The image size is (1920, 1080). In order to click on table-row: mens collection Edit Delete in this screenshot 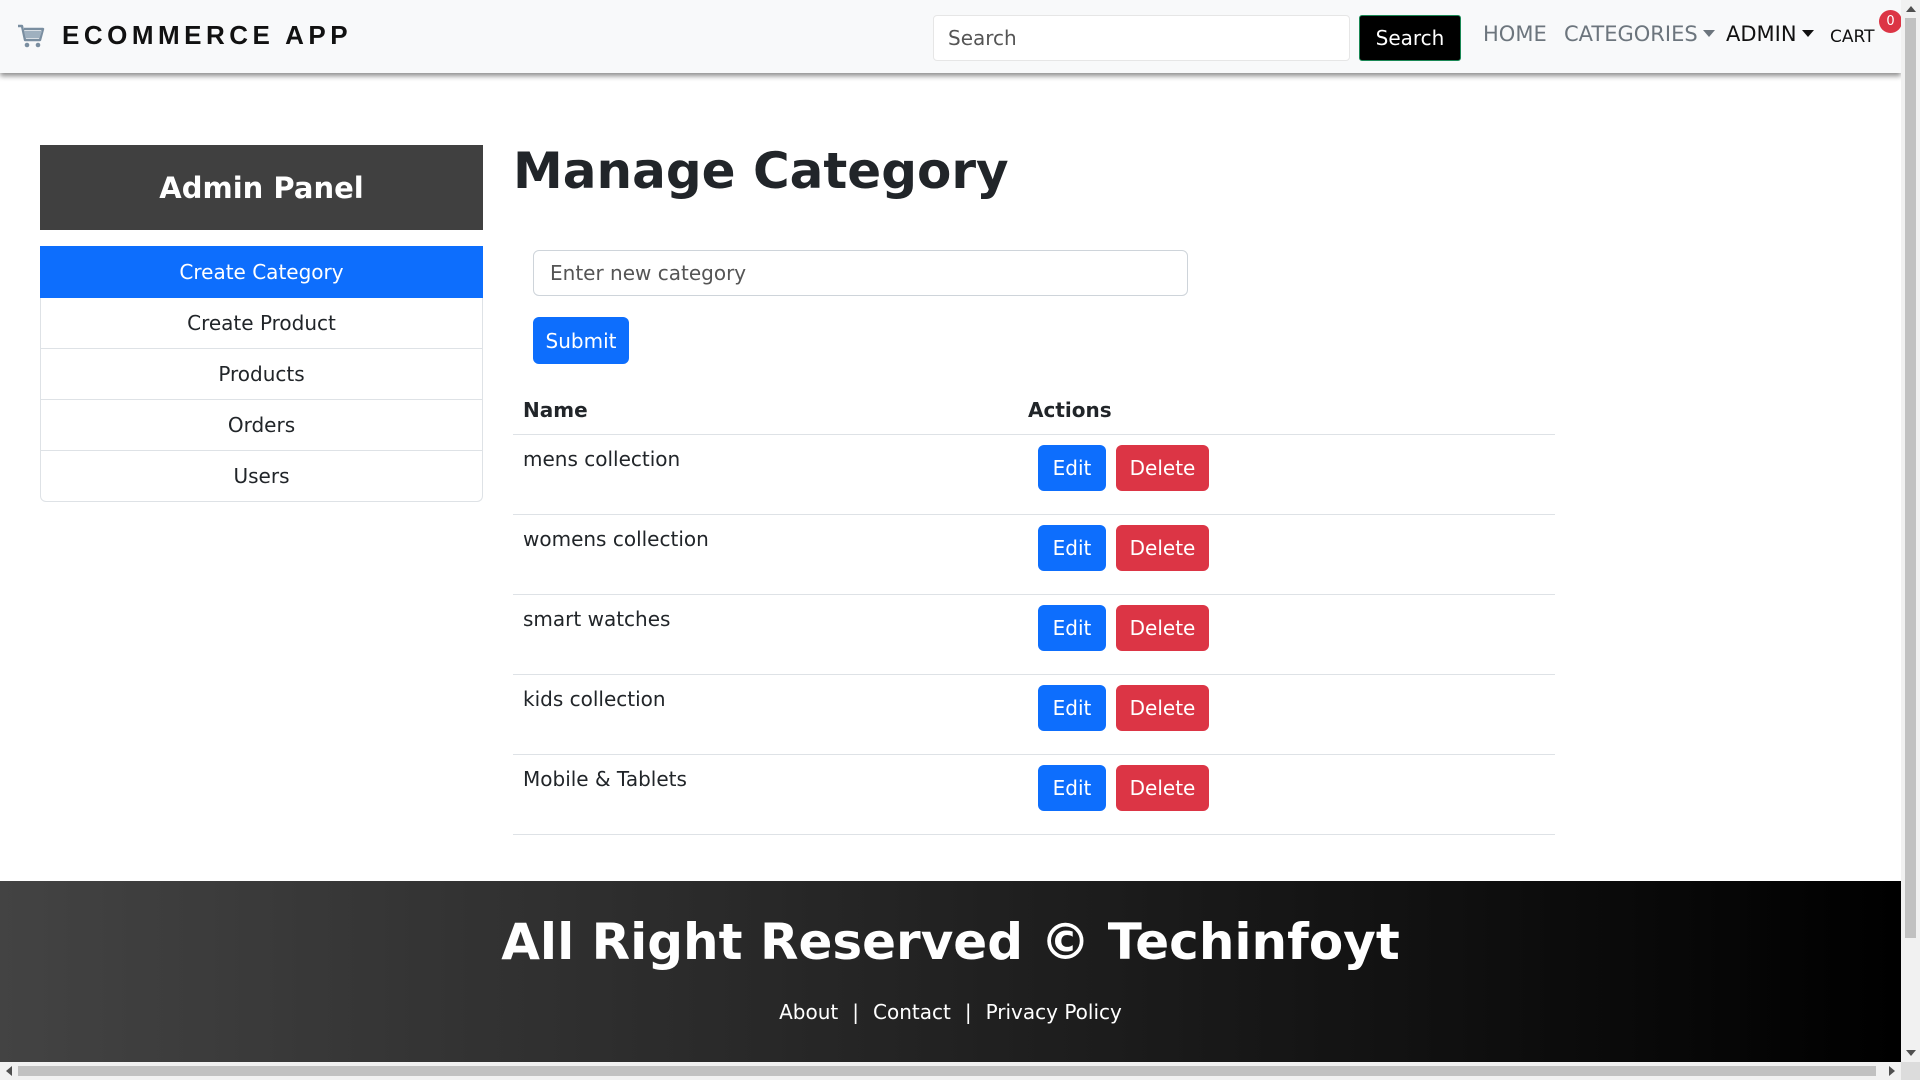, I will do `click(1034, 474)`.